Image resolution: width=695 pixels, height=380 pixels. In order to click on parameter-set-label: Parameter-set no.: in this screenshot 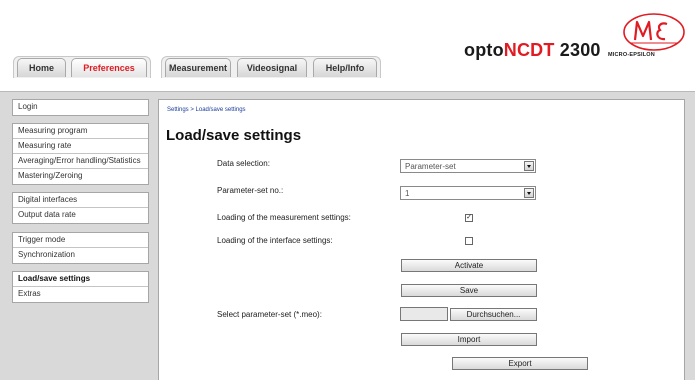, I will do `click(250, 190)`.